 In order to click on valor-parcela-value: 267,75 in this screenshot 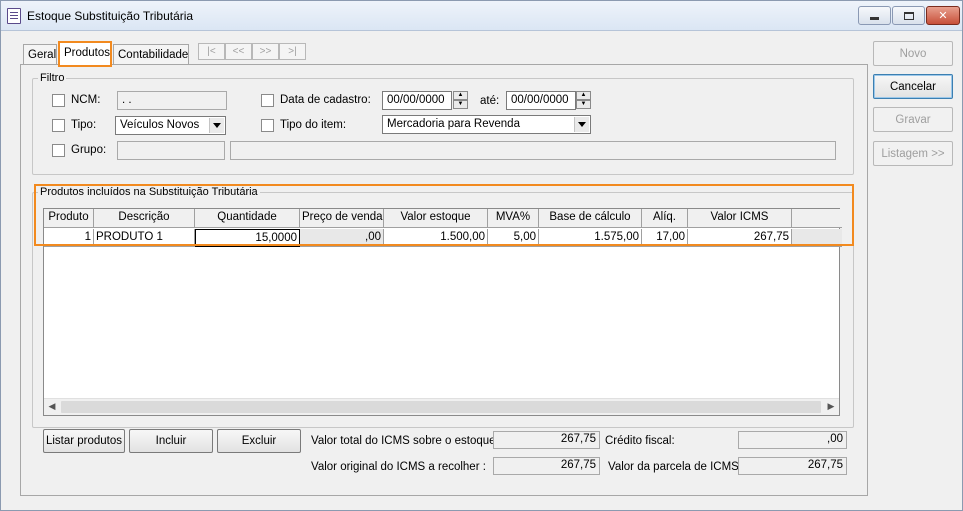, I will do `click(792, 466)`.